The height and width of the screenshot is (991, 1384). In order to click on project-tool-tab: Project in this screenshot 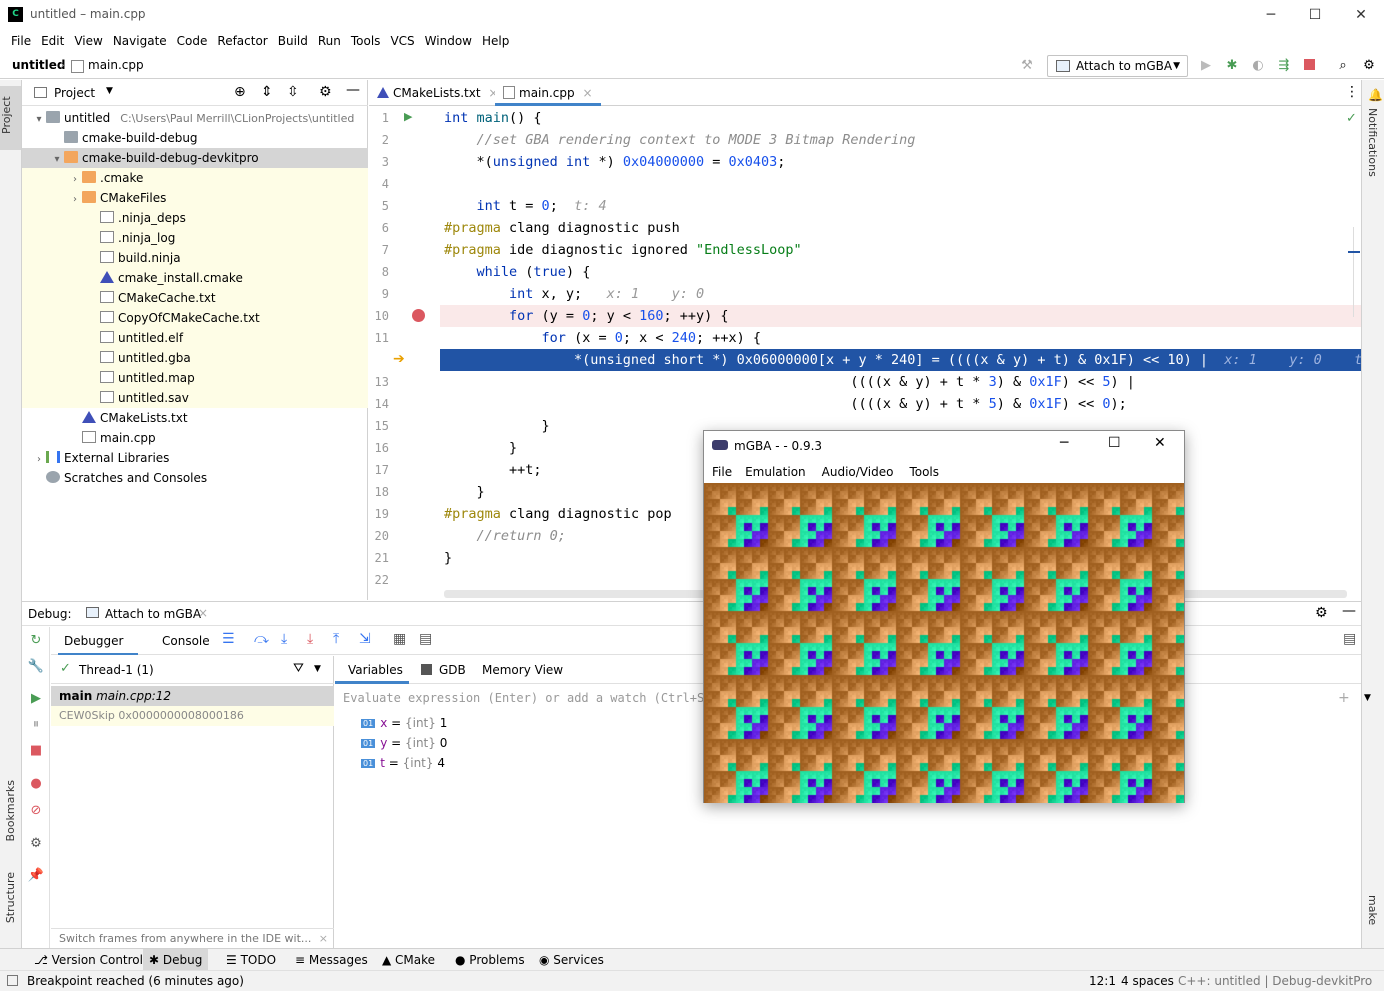, I will do `click(10, 118)`.